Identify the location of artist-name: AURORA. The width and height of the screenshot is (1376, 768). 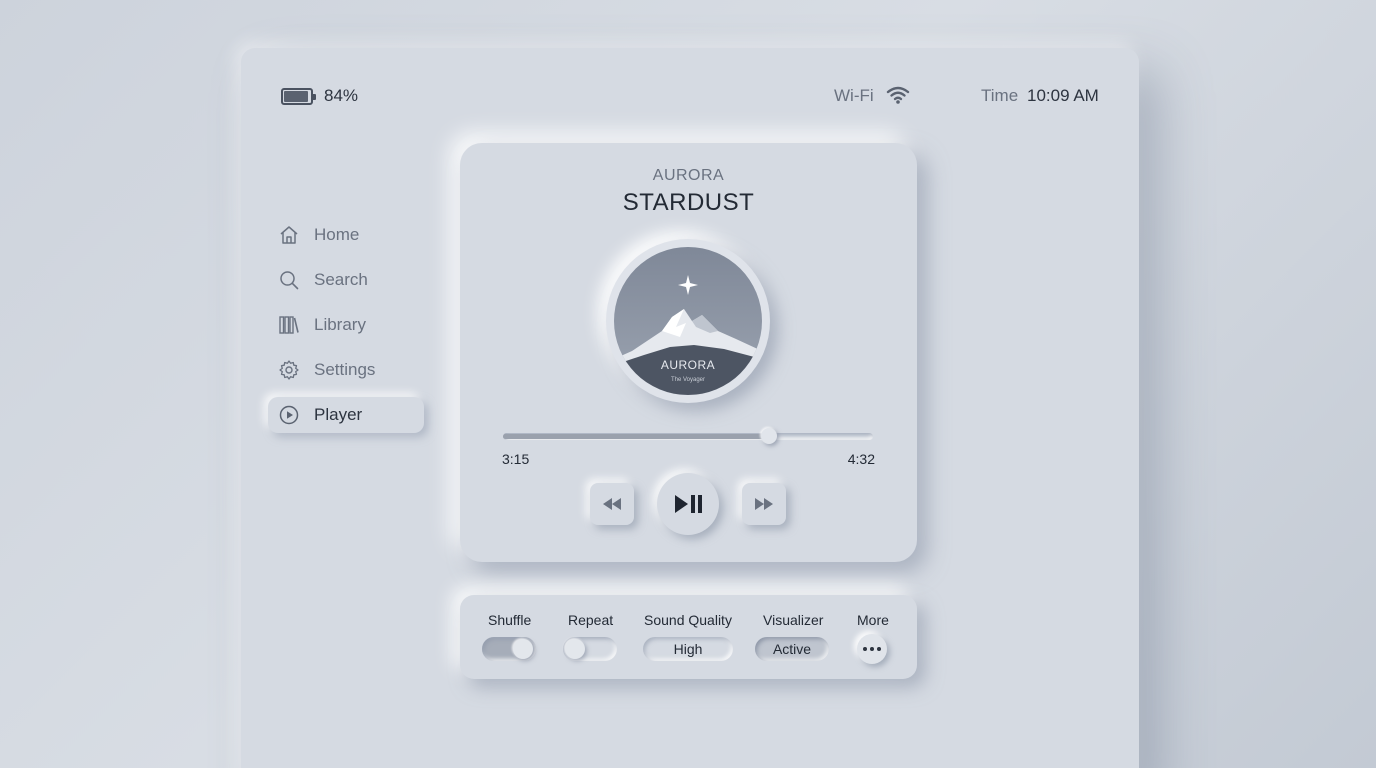
(688, 175).